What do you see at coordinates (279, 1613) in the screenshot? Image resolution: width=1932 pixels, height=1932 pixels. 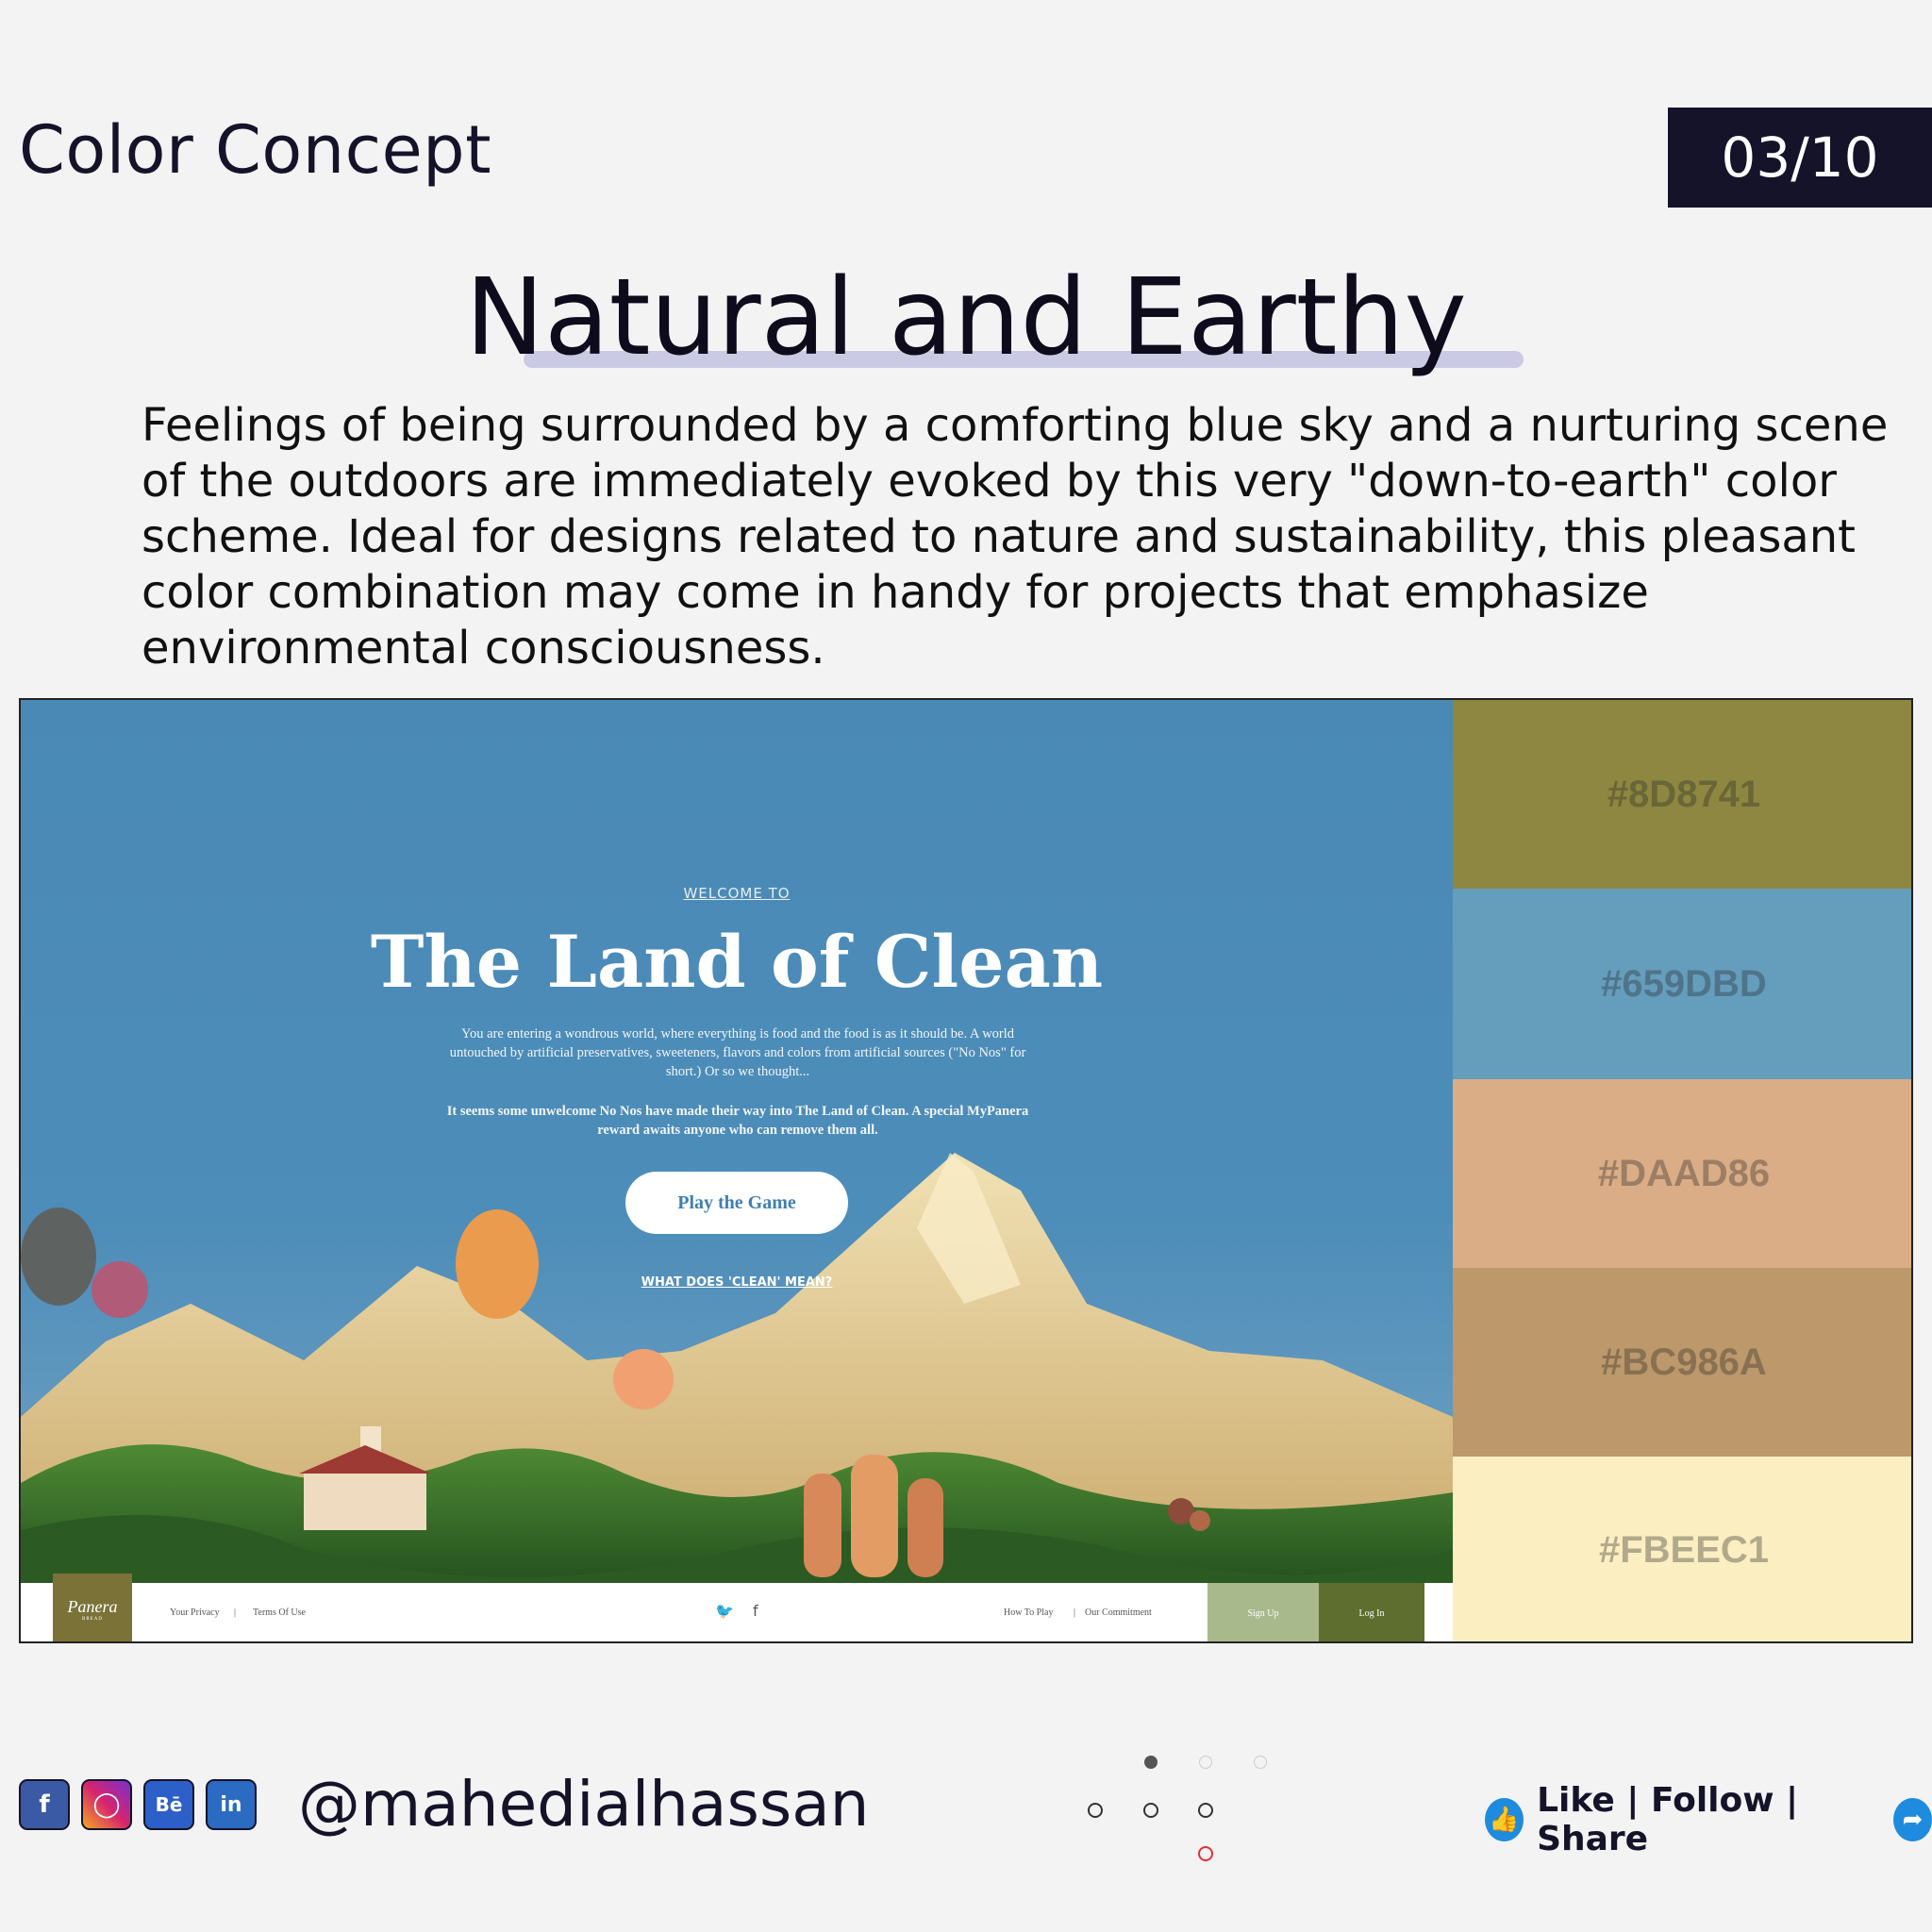 I see `terms-link: Terms Of Use` at bounding box center [279, 1613].